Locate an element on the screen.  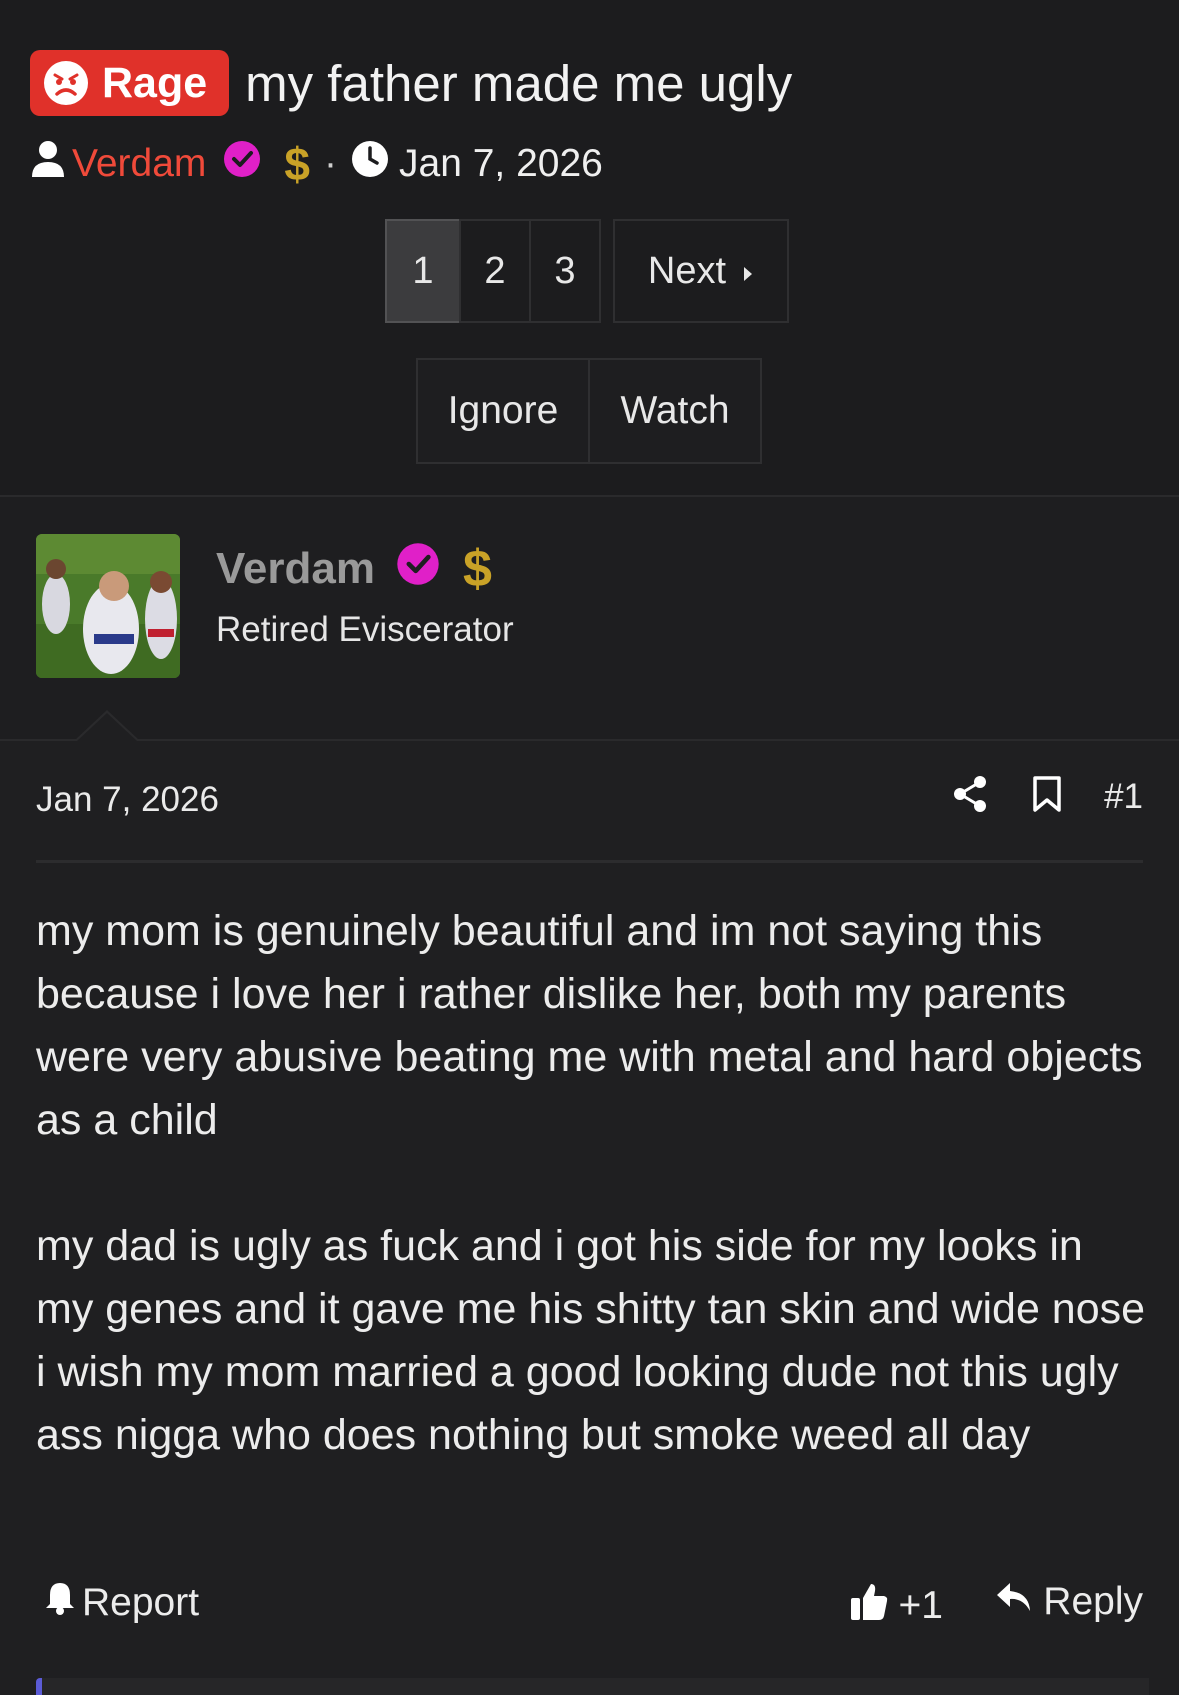
user-divider is located at coordinates (589, 740).